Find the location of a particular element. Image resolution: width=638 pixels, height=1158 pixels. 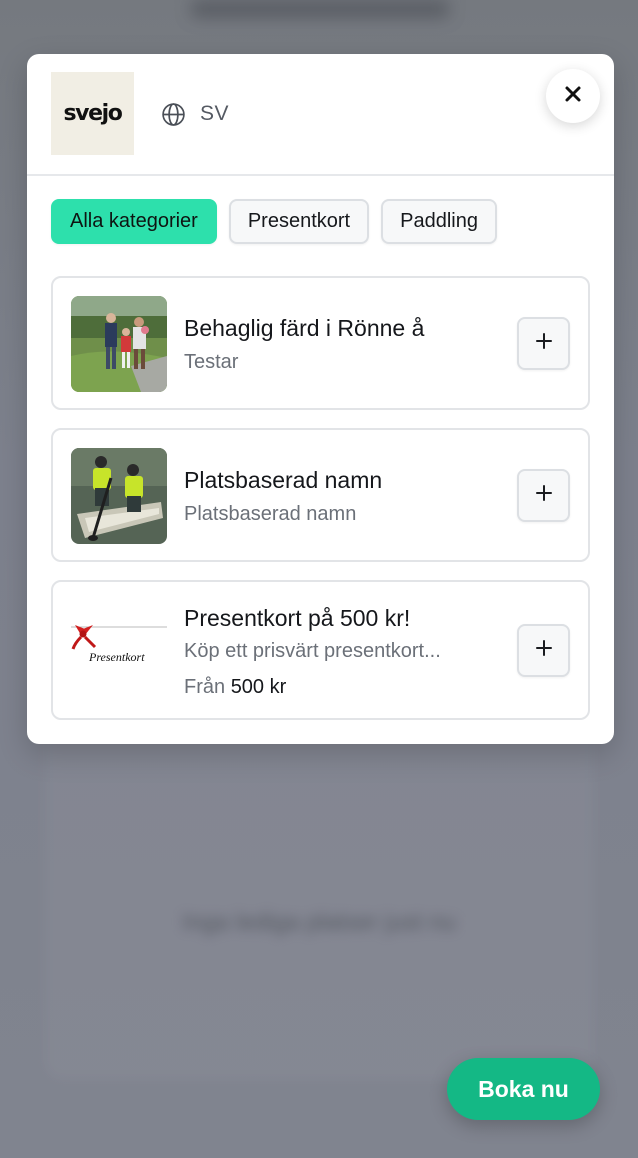

product-thumbnail-canoe is located at coordinates (119, 496).